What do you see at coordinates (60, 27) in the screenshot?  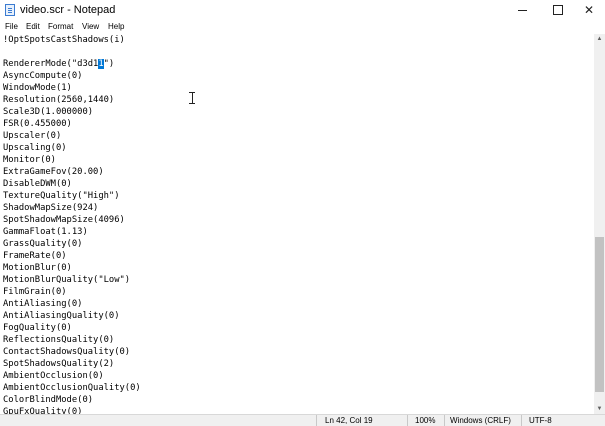 I see `menu-format: Format` at bounding box center [60, 27].